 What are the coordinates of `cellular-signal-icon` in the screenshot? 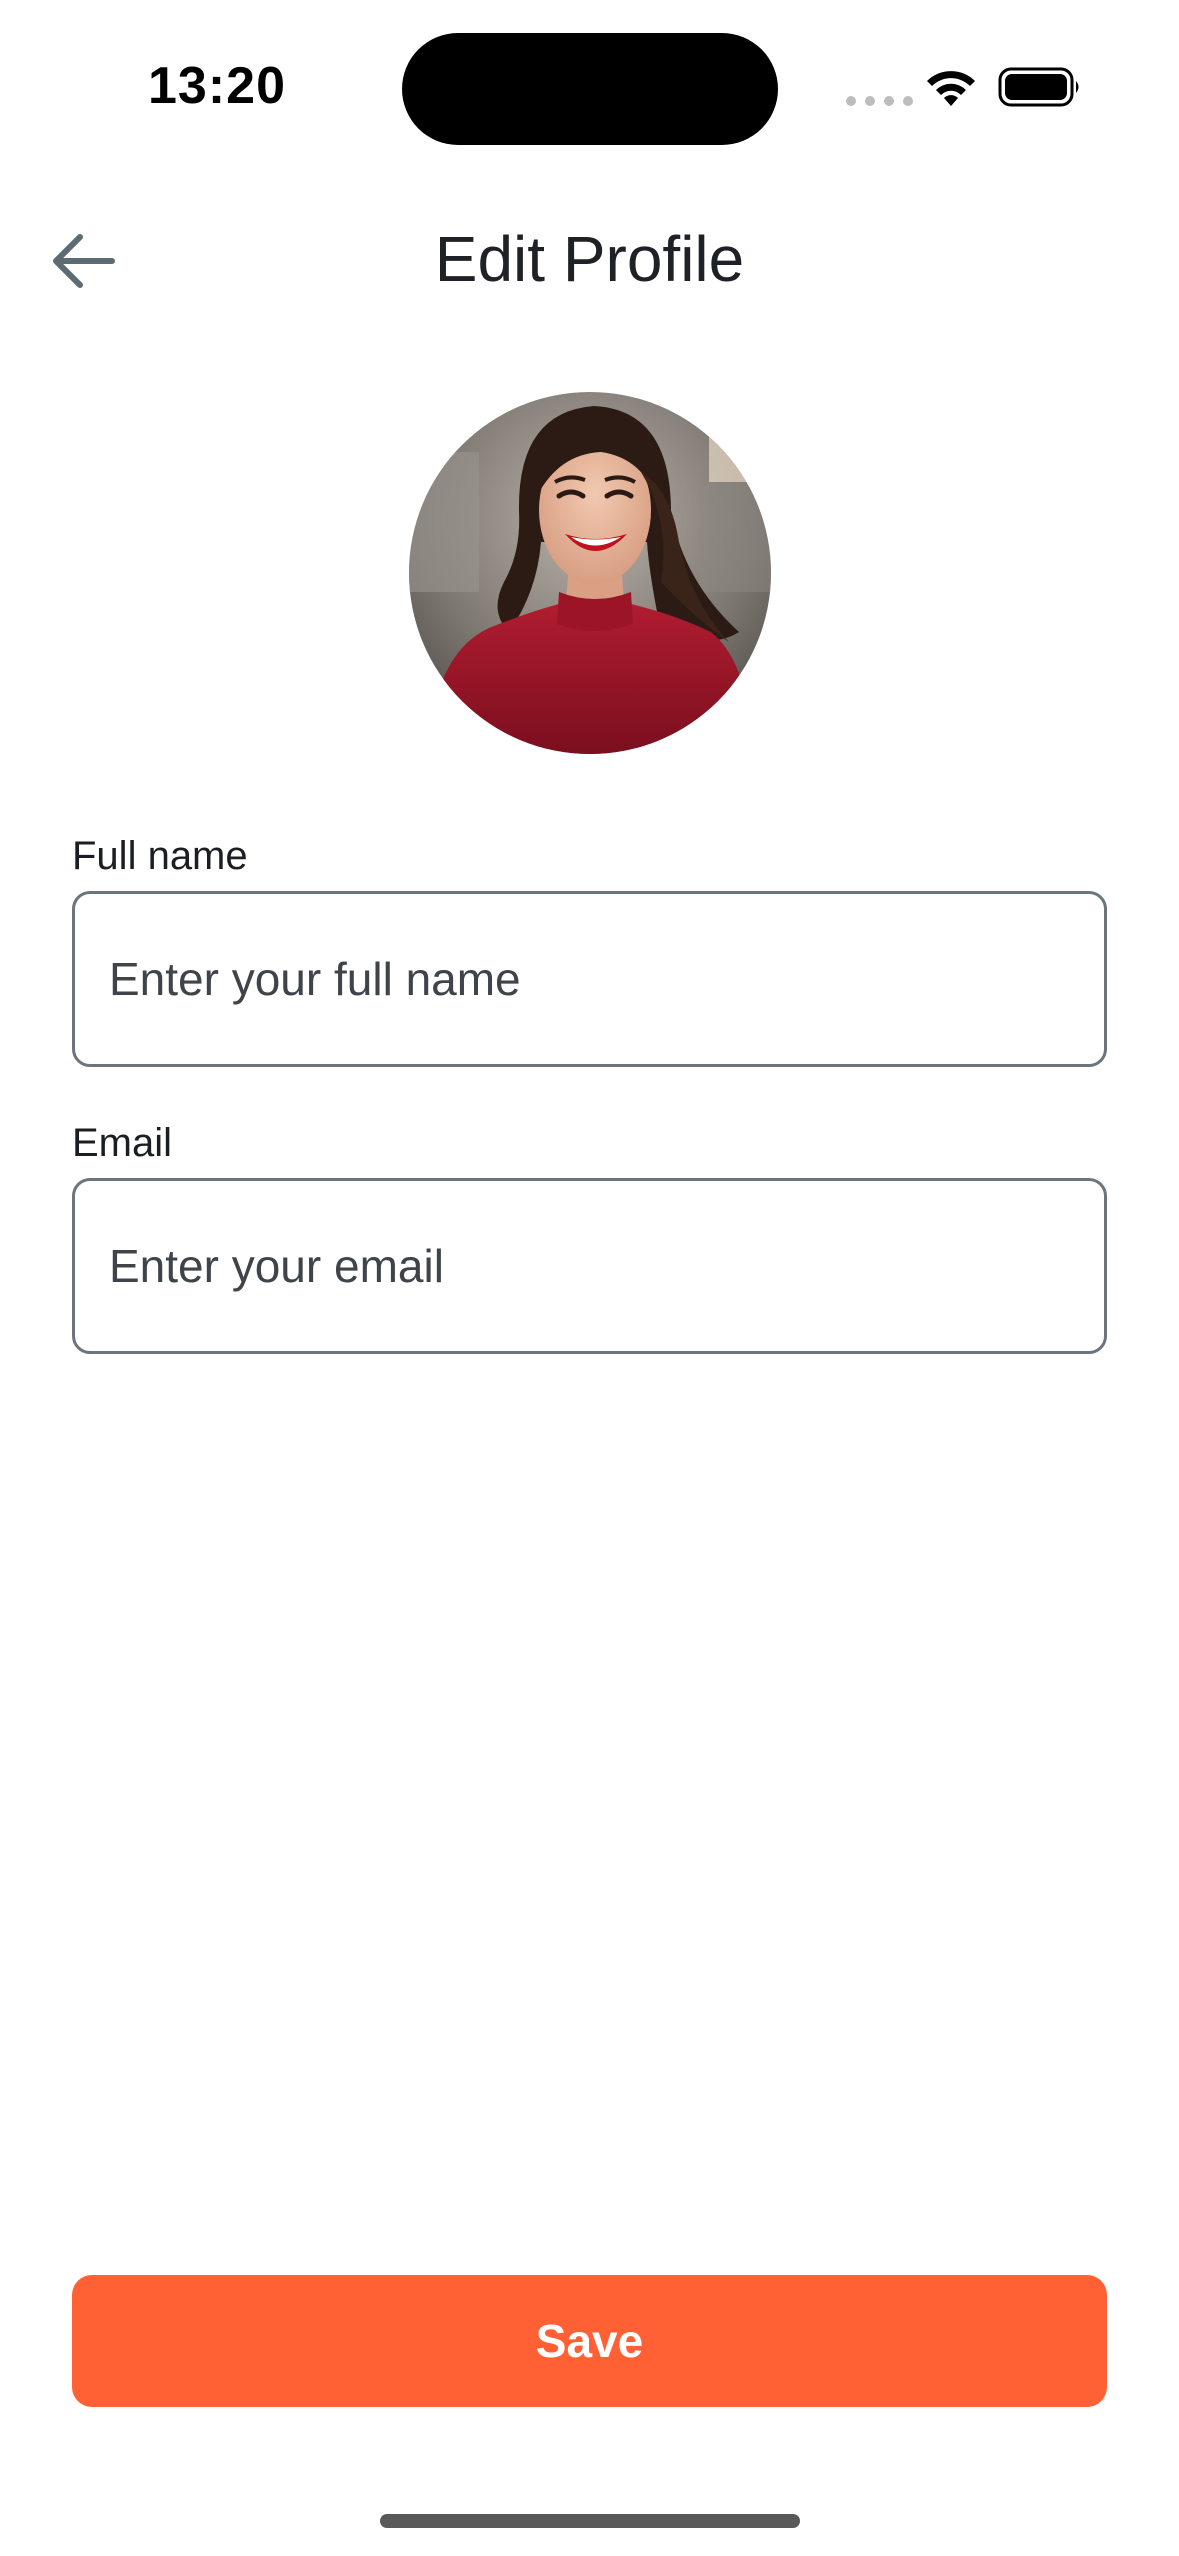 It's located at (879, 101).